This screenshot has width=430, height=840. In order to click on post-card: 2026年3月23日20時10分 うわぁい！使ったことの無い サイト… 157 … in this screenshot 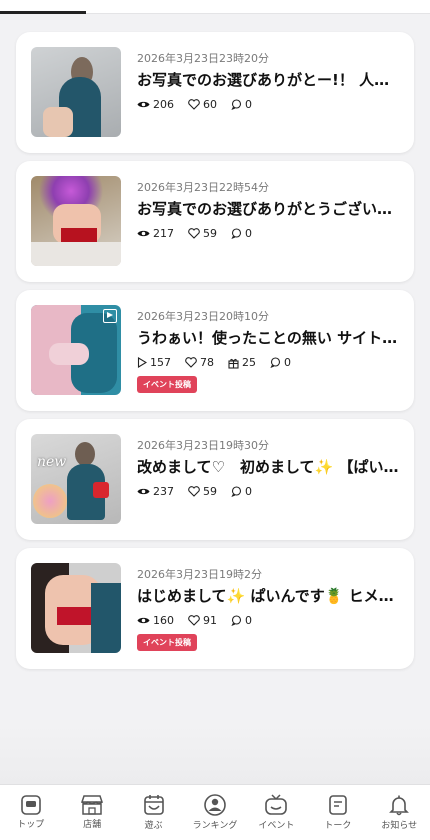, I will do `click(215, 350)`.